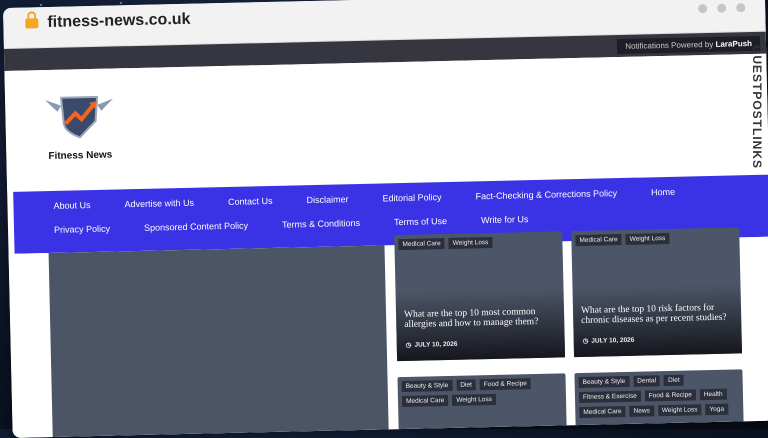 This screenshot has width=768, height=438. I want to click on guestpostlinks-watermark: GUESTPOSTLINKS, so click(757, 136).